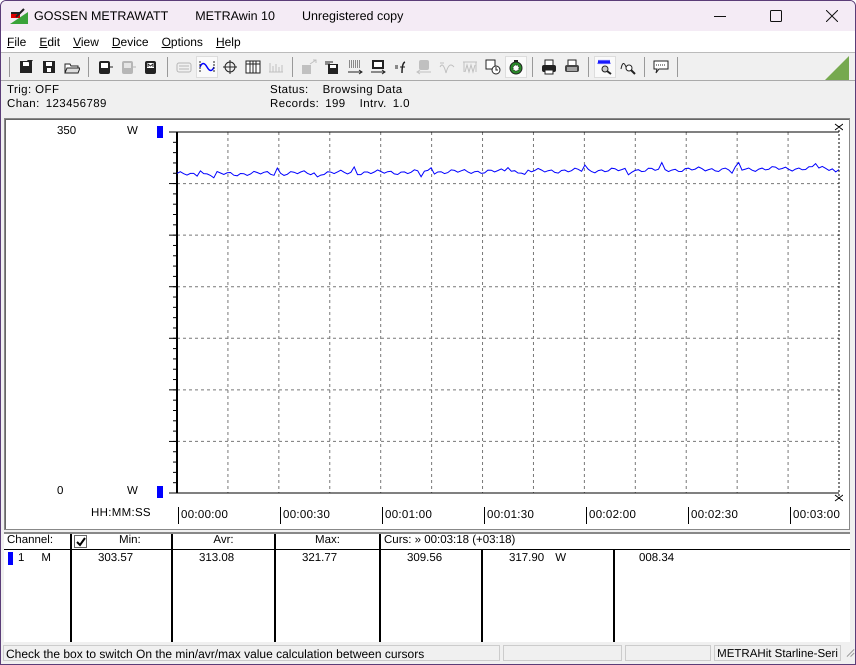  I want to click on wave-button, so click(207, 67).